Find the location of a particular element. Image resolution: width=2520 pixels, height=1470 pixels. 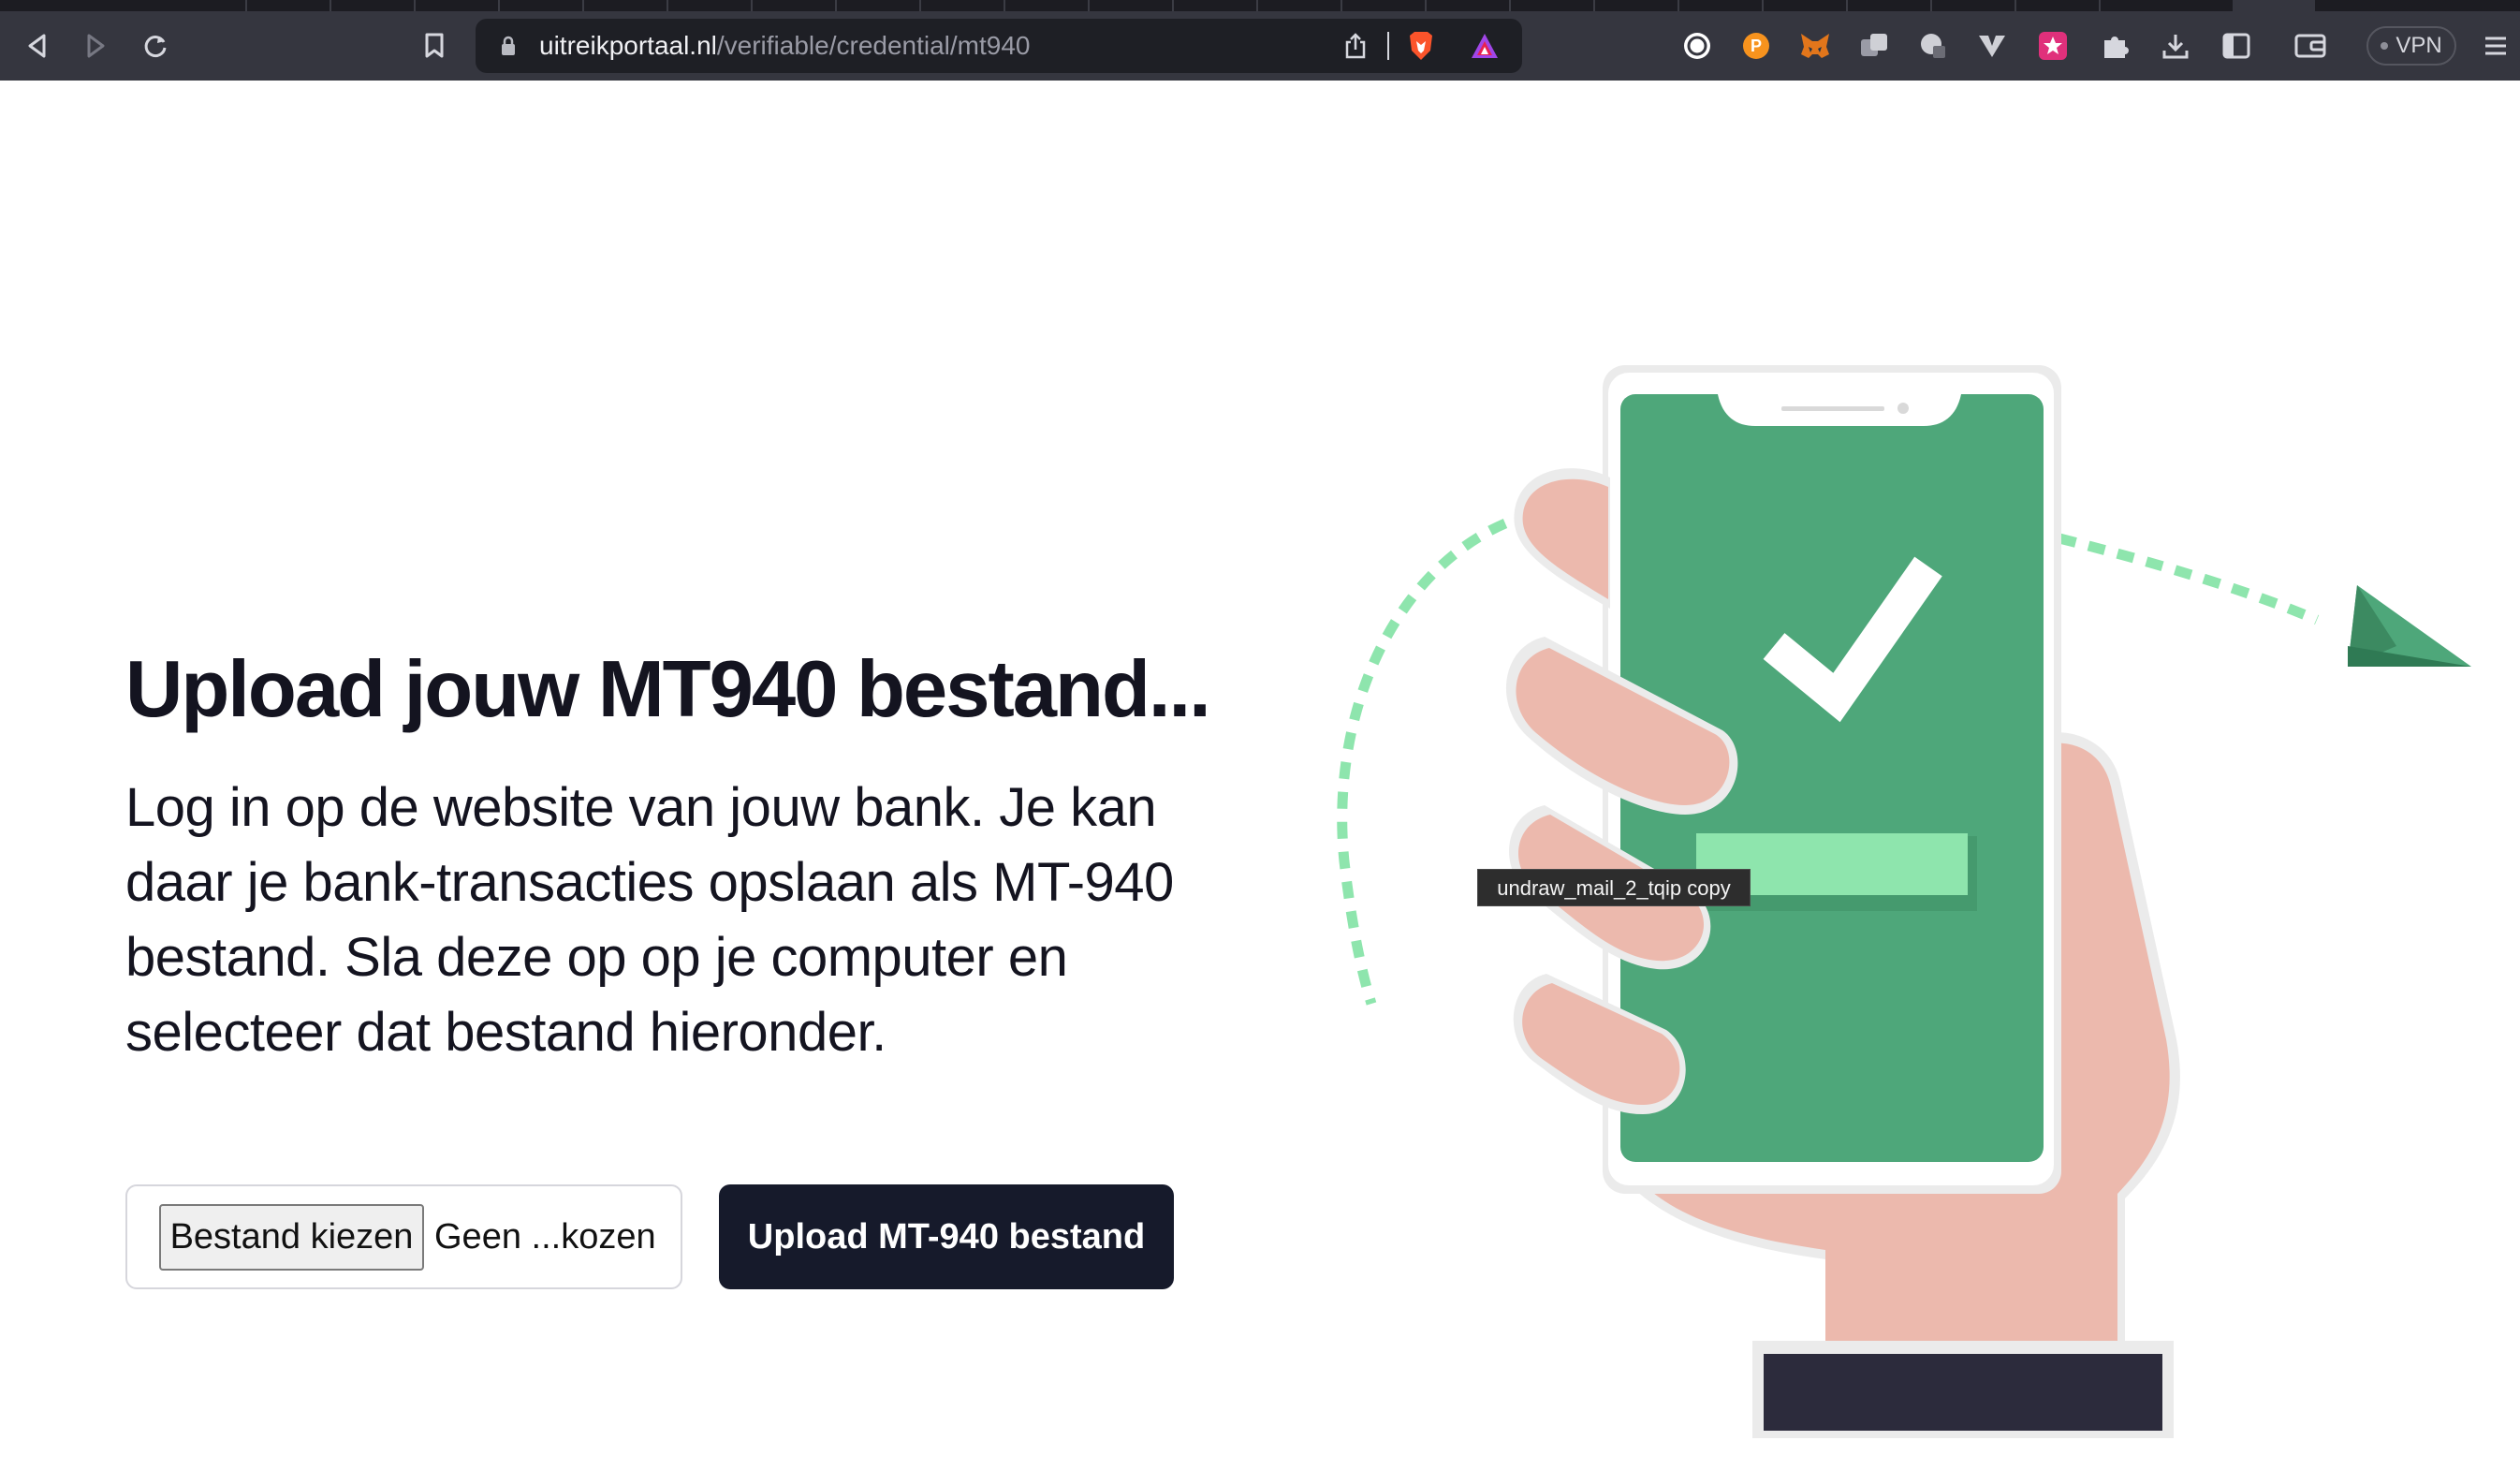

dashed-arc-right is located at coordinates (2189, 579).